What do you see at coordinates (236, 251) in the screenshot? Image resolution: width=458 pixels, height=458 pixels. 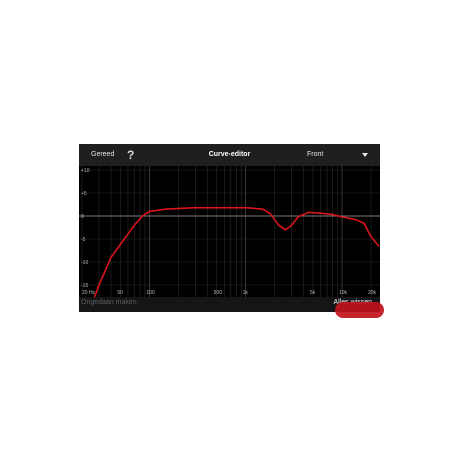 I see `eq-curve-line` at bounding box center [236, 251].